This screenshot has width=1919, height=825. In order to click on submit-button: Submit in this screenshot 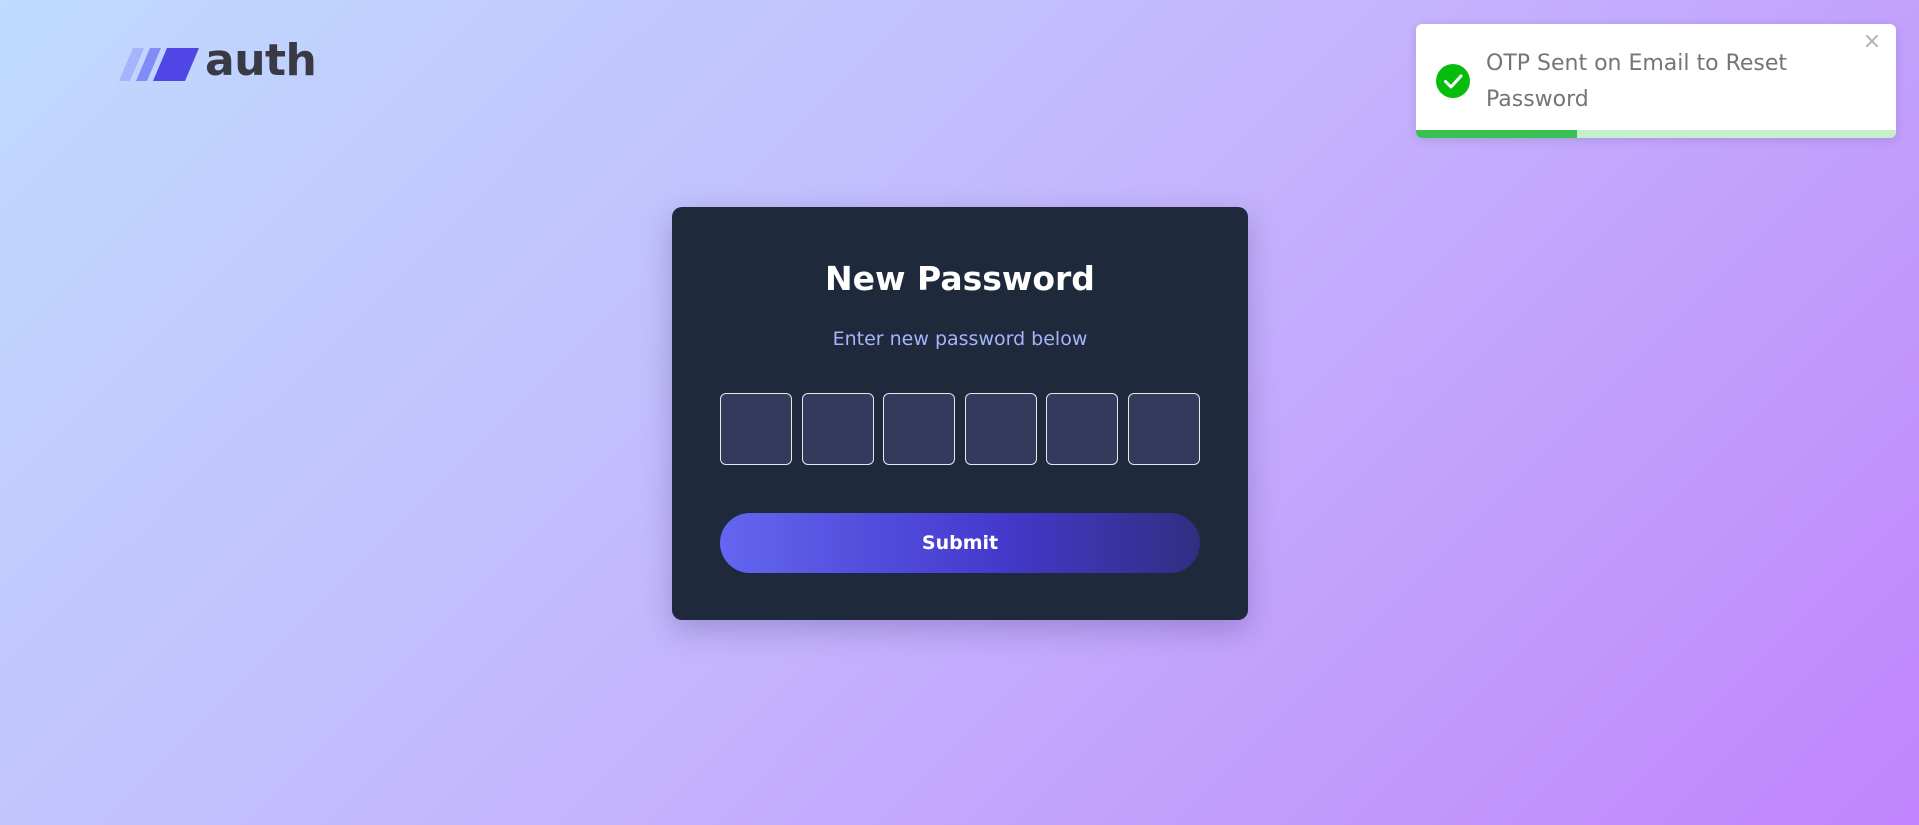, I will do `click(960, 543)`.